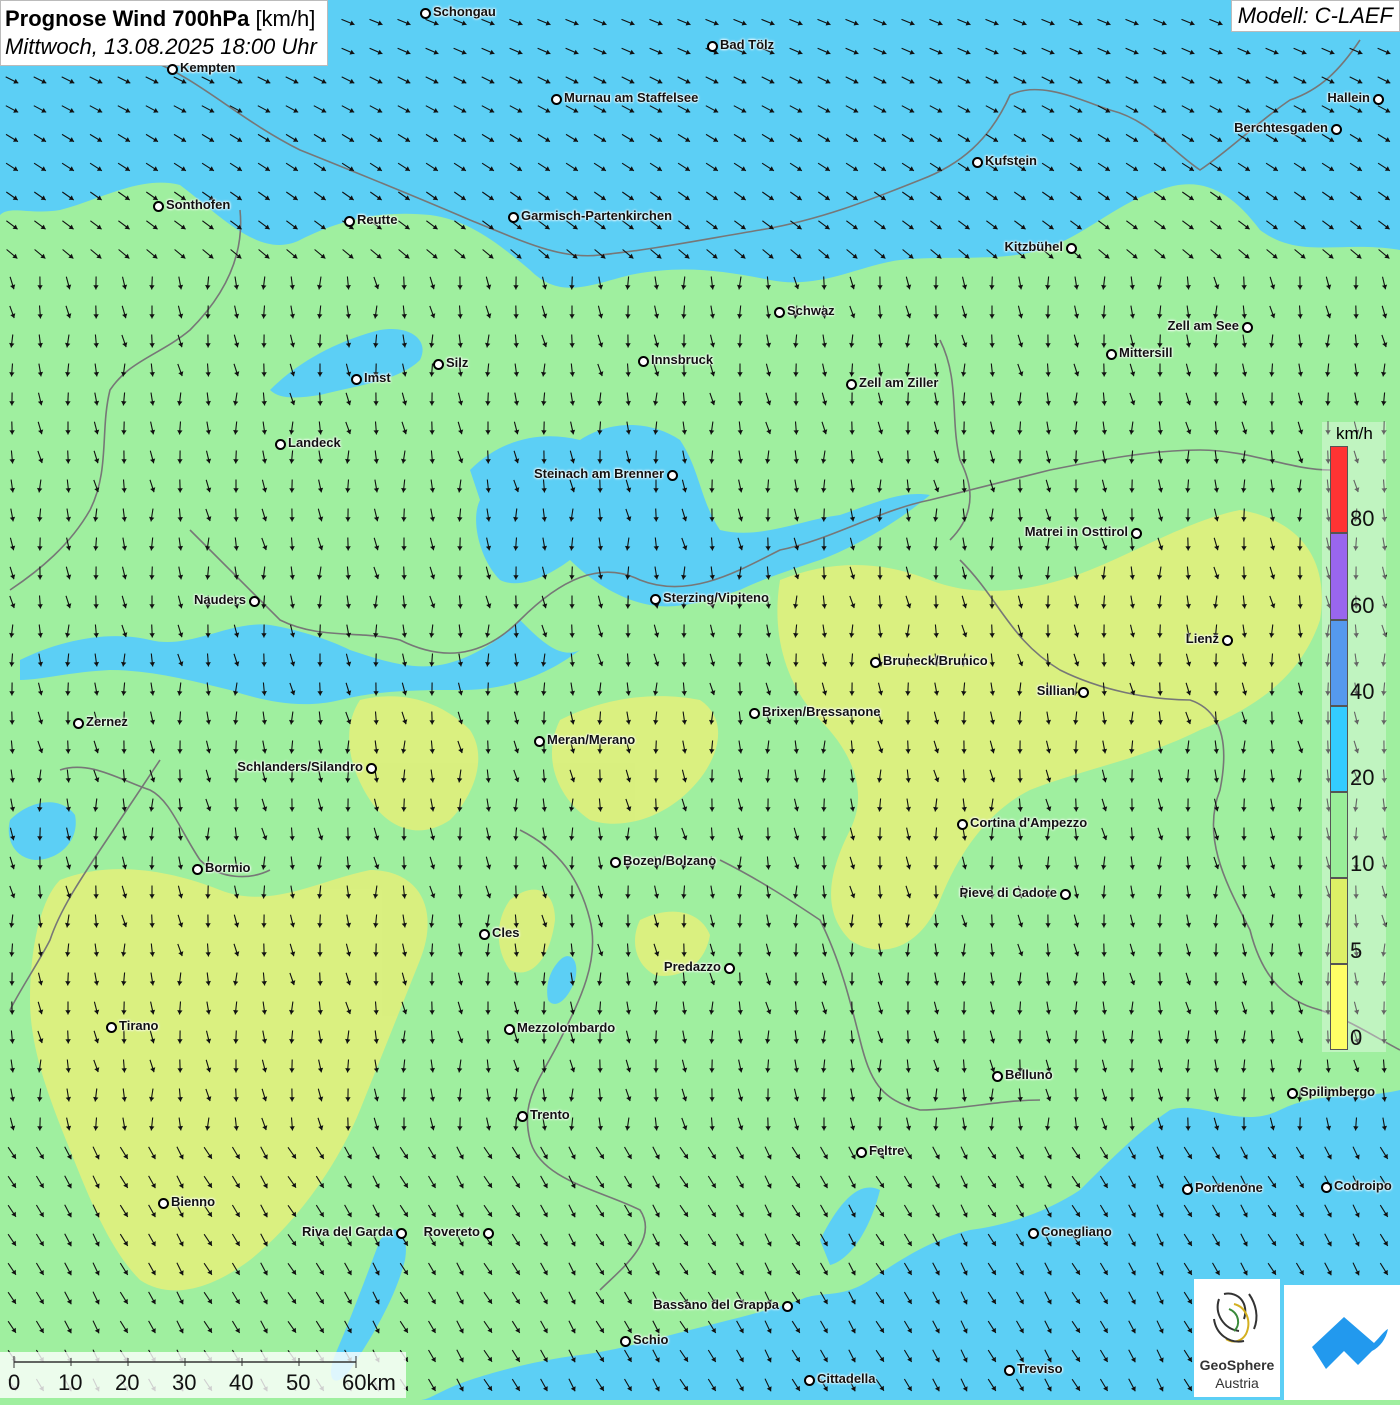 This screenshot has height=1405, width=1400. I want to click on city-label: Berchtesgaden, so click(1281, 127).